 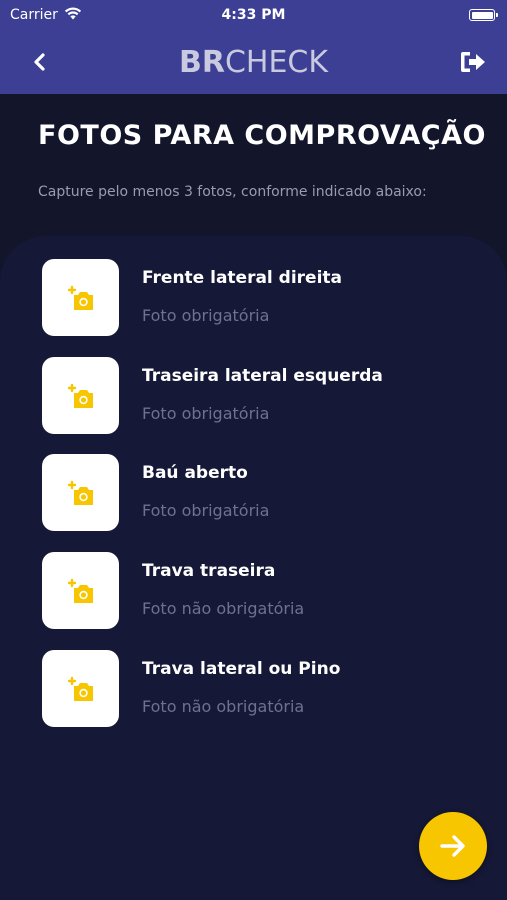 I want to click on photo-item-label: Baú aberto, so click(x=195, y=473).